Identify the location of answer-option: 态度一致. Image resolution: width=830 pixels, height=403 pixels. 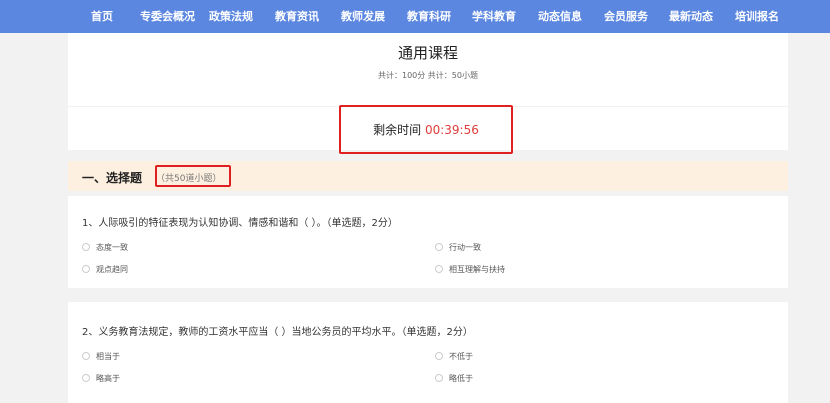
(105, 247).